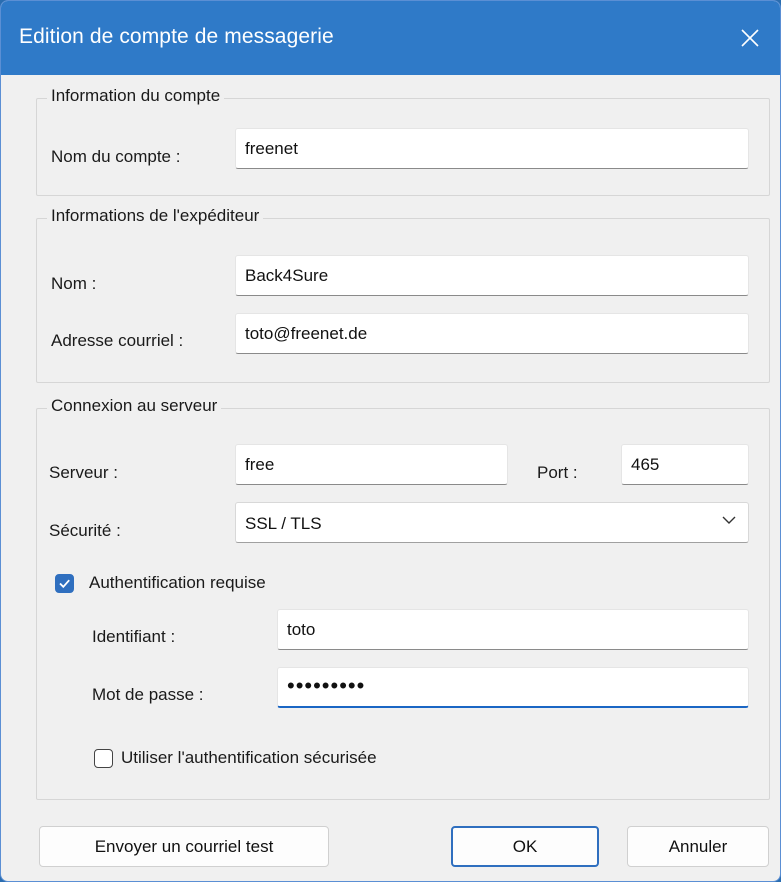  Describe the element at coordinates (513, 687) in the screenshot. I see `password-input: •••••••••` at that location.